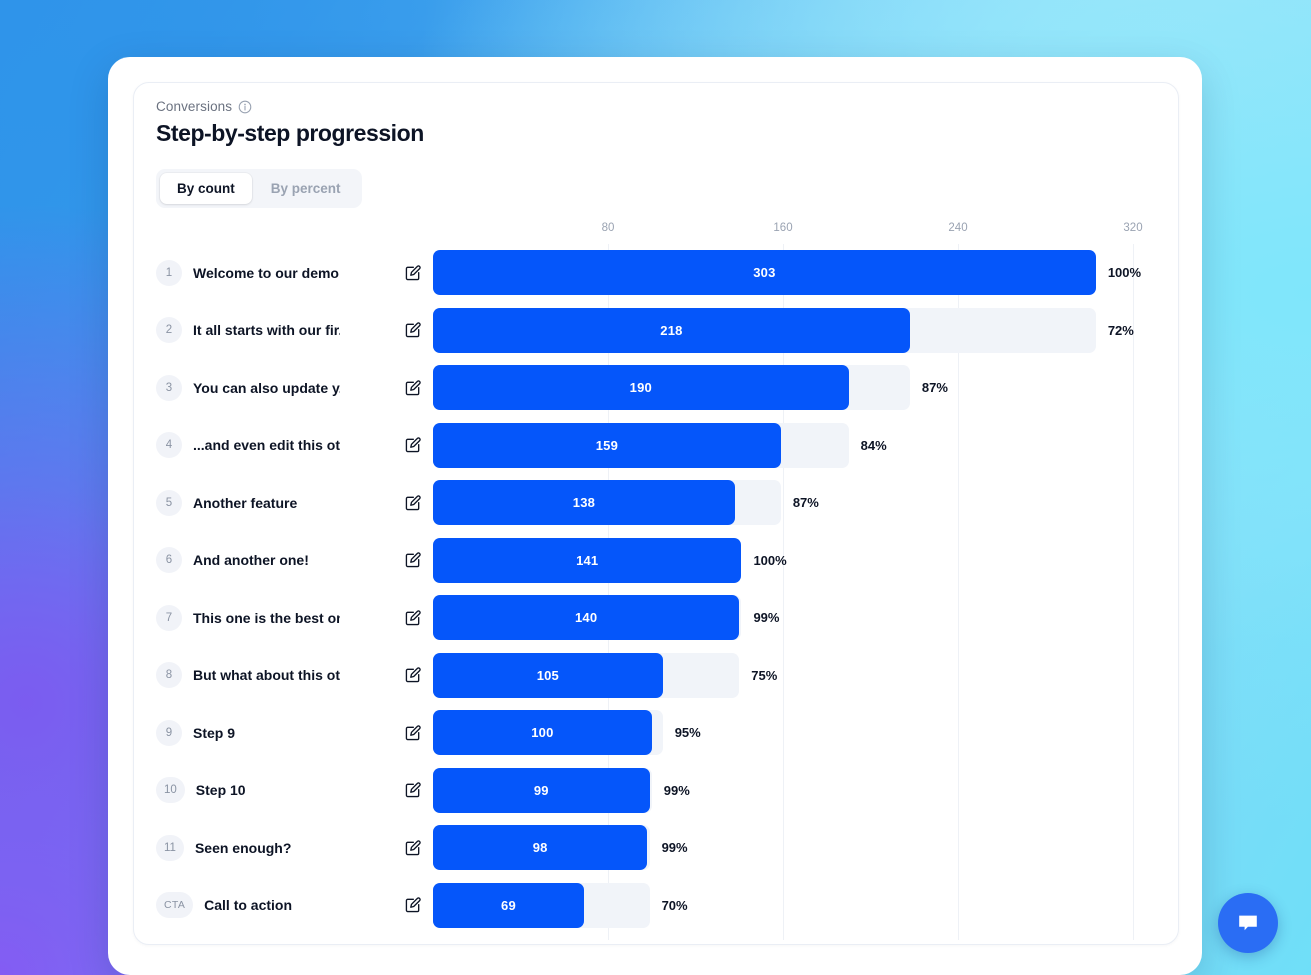 The width and height of the screenshot is (1311, 975). I want to click on bar-percent-label: 72%, so click(1120, 330).